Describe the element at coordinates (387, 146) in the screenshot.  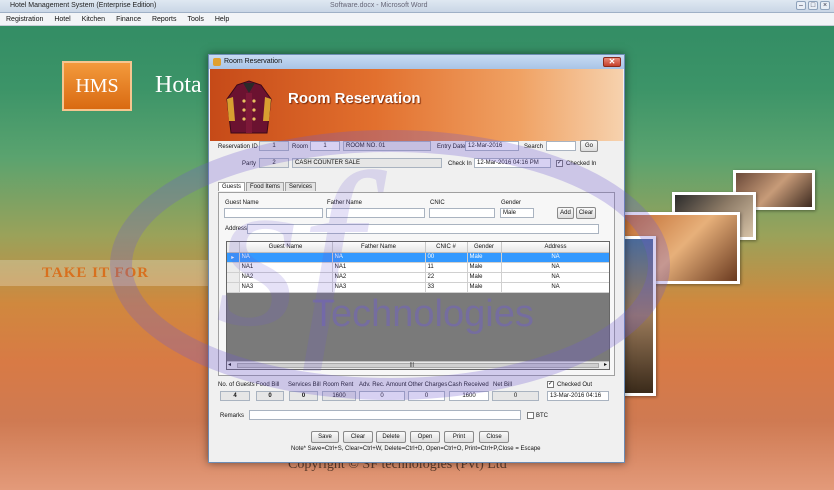
I see `room-name-field: ROOM NO. 01` at that location.